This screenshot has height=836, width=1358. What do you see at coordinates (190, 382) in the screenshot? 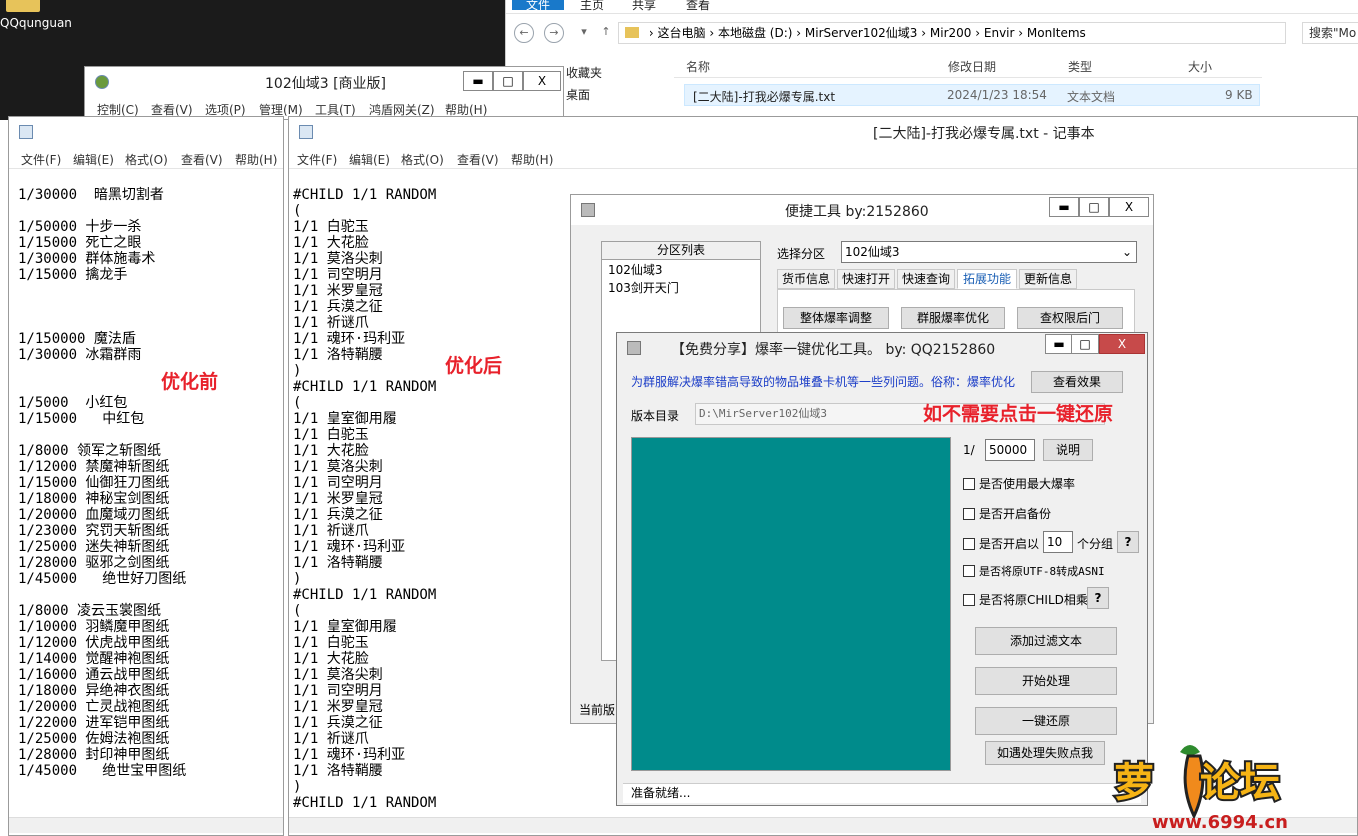
I see `label-before: 优化前` at bounding box center [190, 382].